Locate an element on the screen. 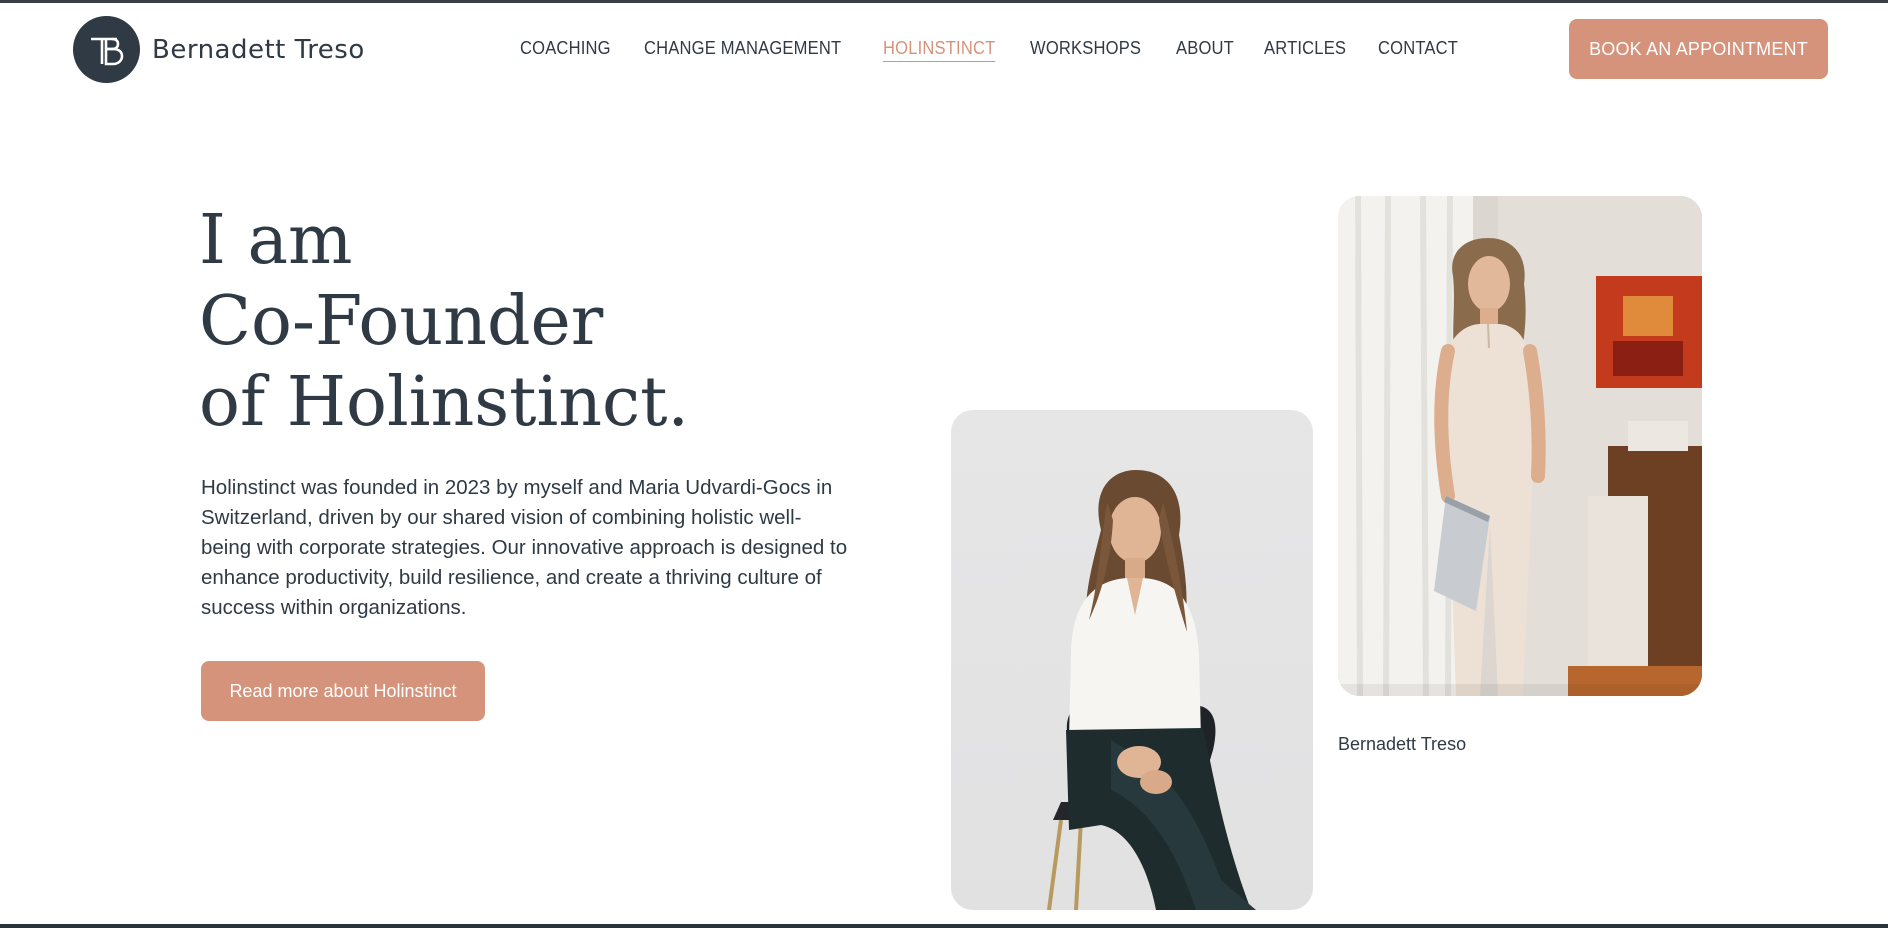 This screenshot has width=1888, height=928. nav-item-about: ABOUT is located at coordinates (1205, 50).